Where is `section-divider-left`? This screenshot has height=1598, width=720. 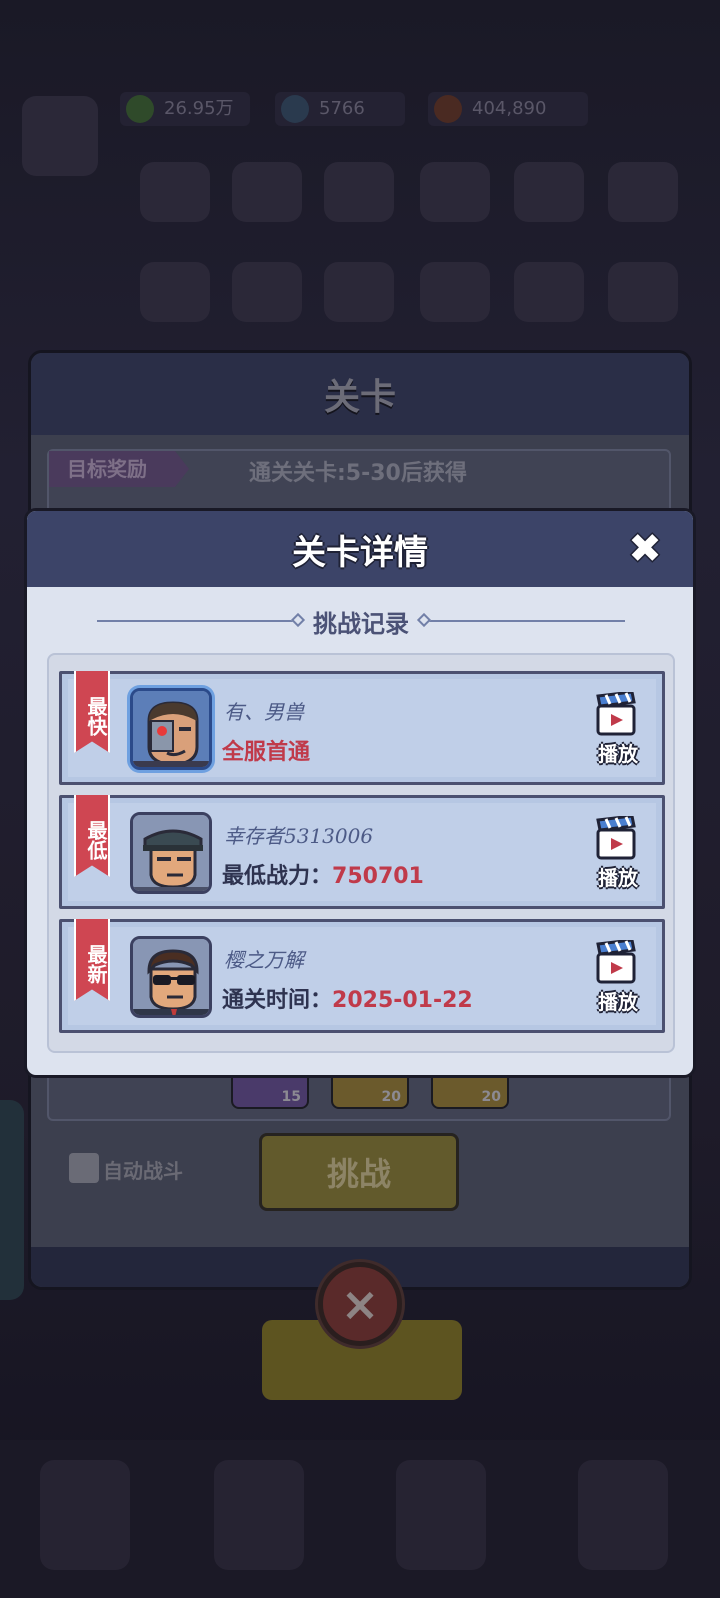
section-divider-left is located at coordinates (201, 620).